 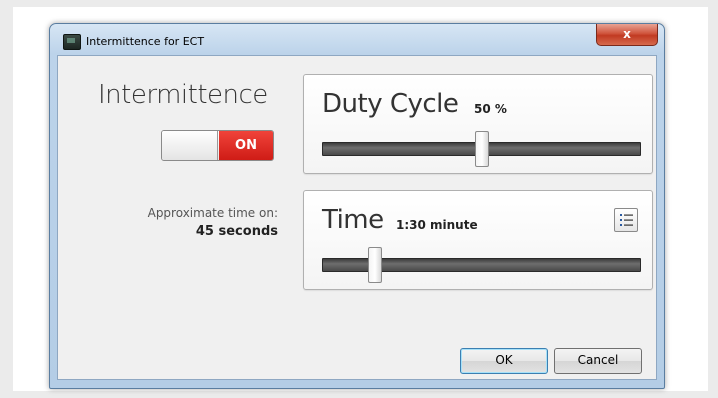 I want to click on intermittence-toggle: ON, so click(x=217, y=145).